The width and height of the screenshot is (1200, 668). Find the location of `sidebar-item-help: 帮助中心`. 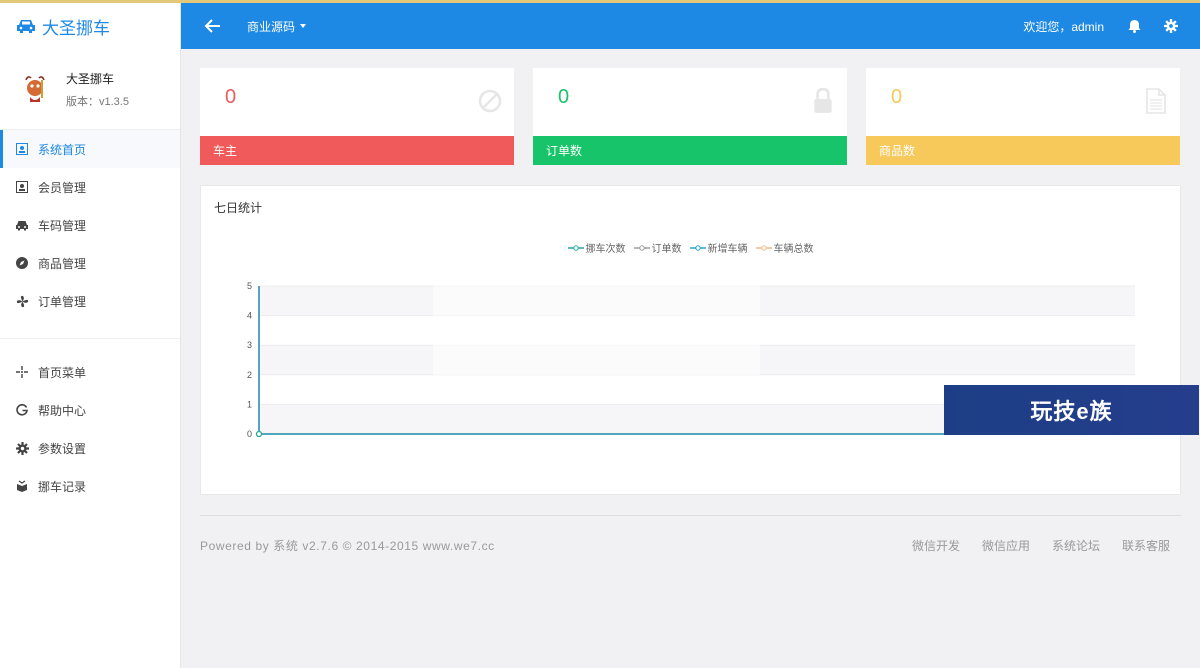

sidebar-item-help: 帮助中心 is located at coordinates (90, 410).